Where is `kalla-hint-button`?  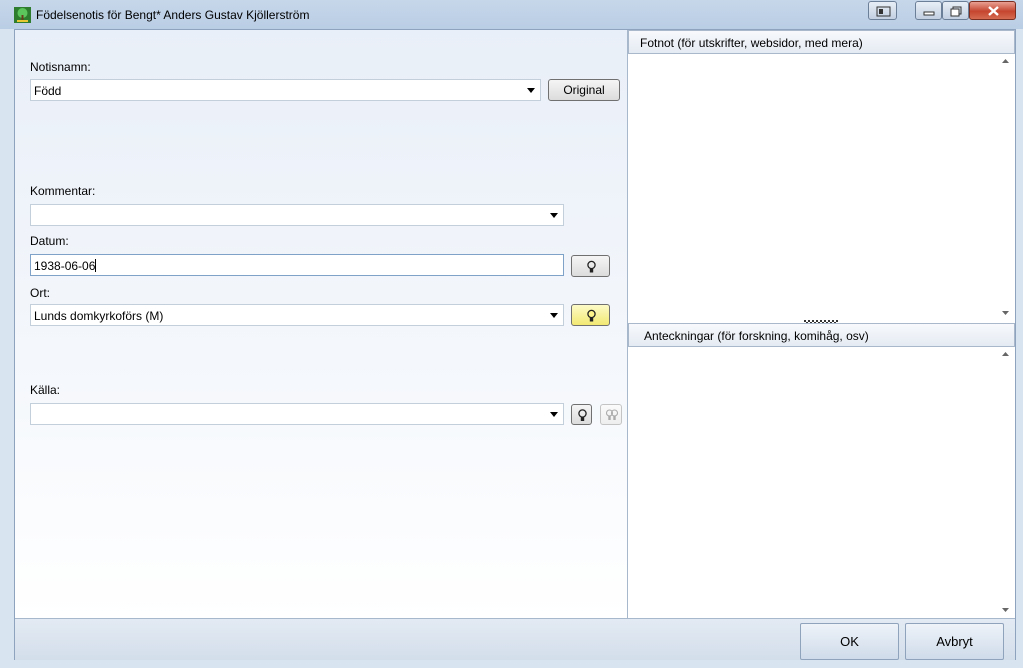
kalla-hint-button is located at coordinates (581, 414).